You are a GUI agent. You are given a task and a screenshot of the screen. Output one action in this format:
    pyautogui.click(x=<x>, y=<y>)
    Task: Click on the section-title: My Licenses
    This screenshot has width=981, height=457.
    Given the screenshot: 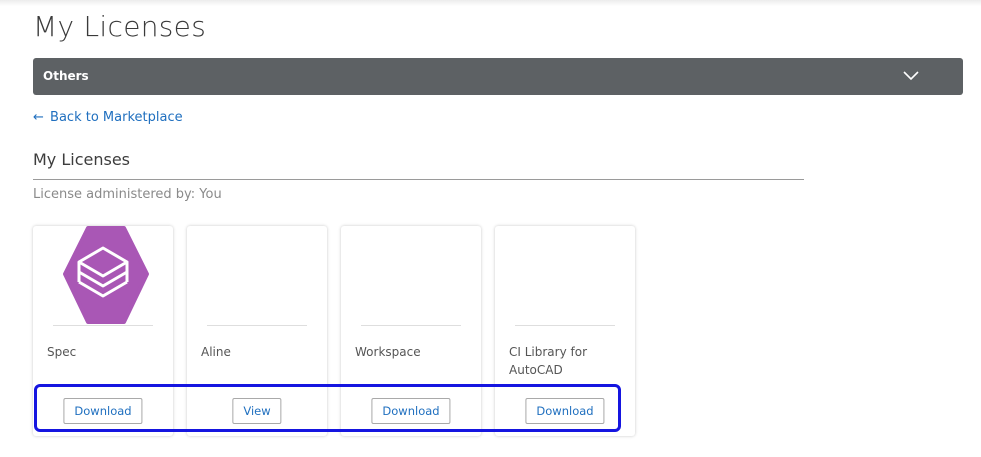 What is the action you would take?
    pyautogui.click(x=82, y=159)
    